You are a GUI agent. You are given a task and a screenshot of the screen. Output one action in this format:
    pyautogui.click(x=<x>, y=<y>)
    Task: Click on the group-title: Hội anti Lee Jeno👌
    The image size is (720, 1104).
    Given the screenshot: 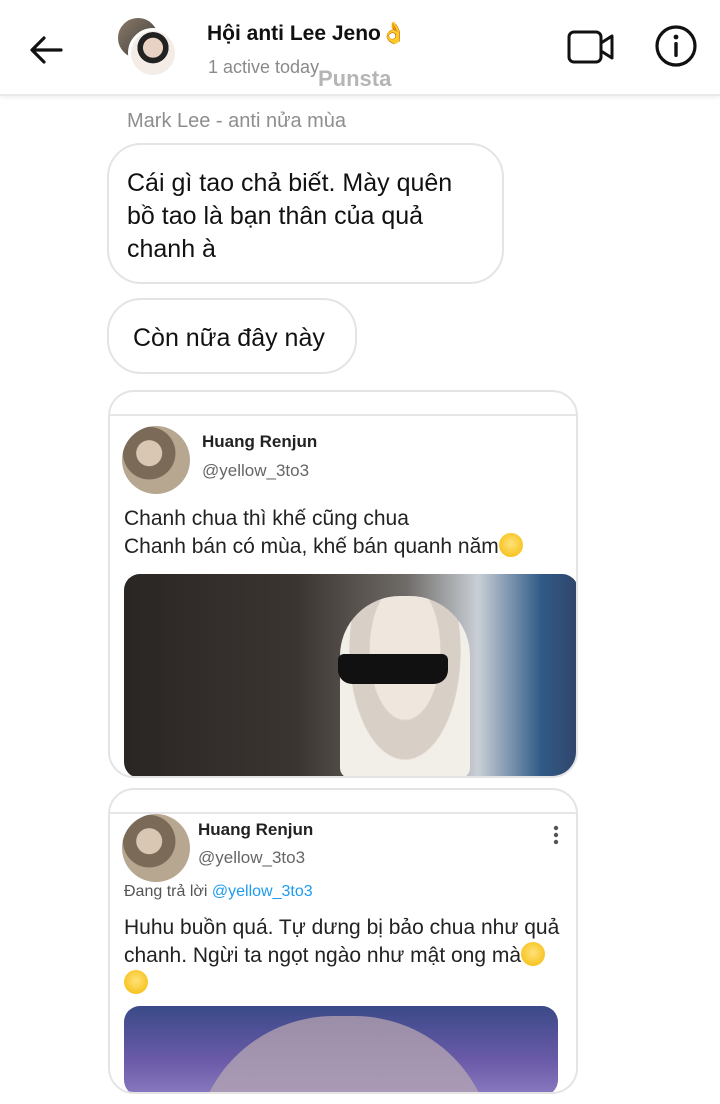 What is the action you would take?
    pyautogui.click(x=307, y=34)
    